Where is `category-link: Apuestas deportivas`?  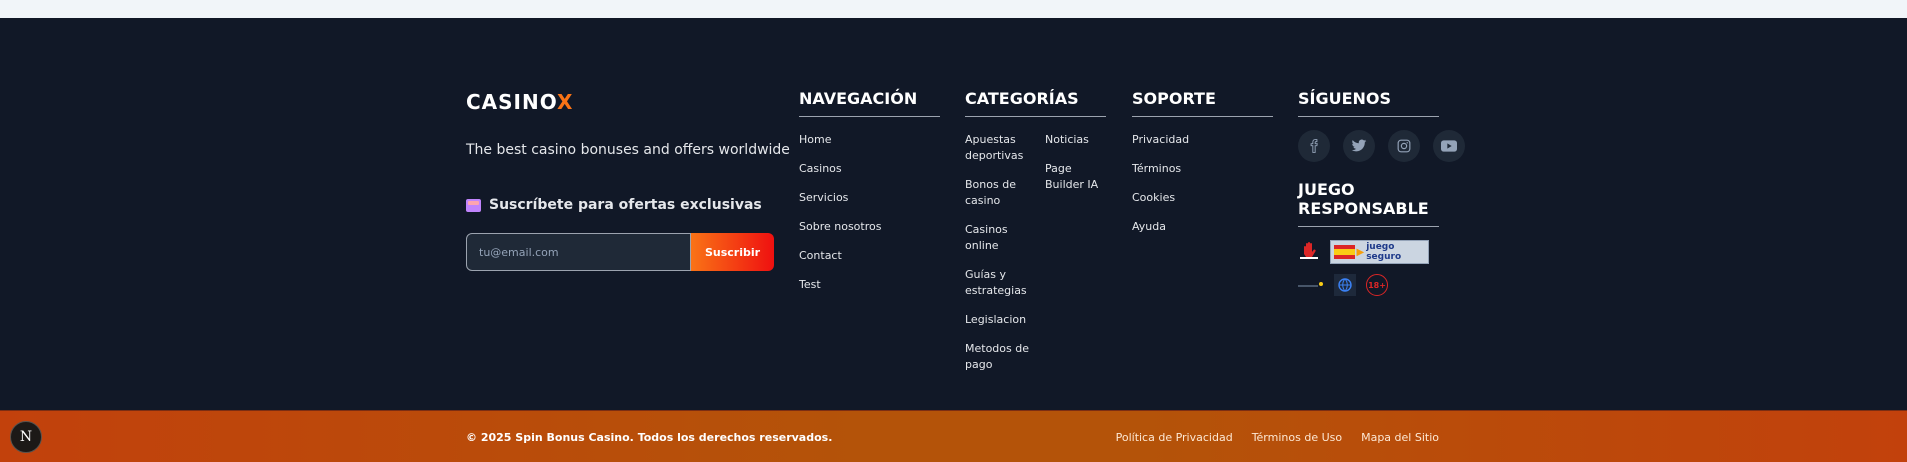
category-link: Apuestas deportivas is located at coordinates (997, 148).